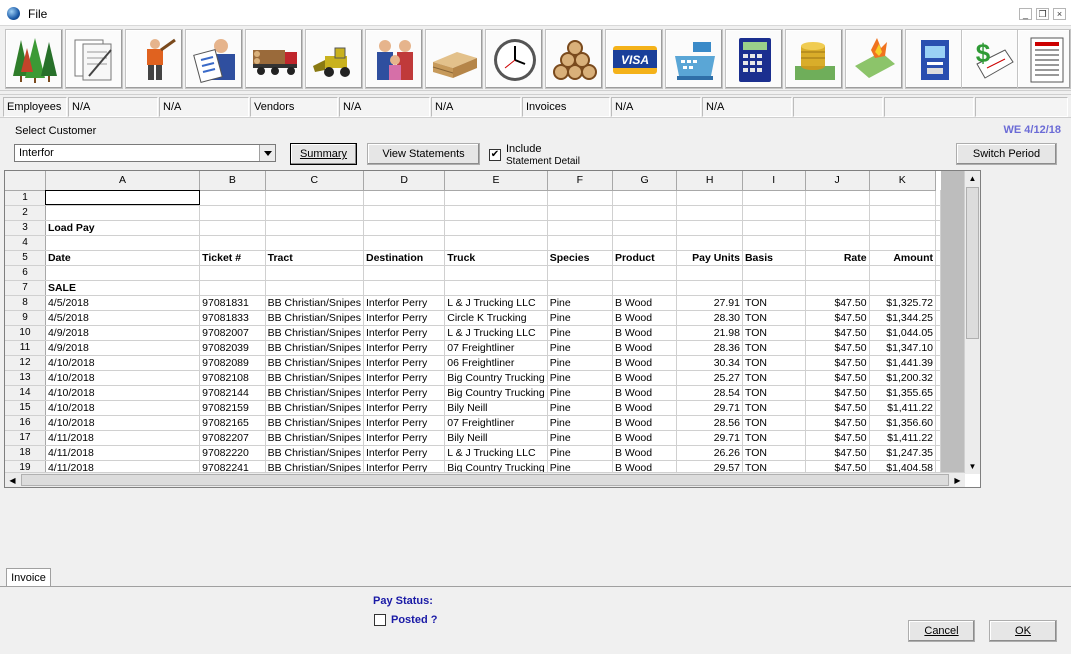 This screenshot has width=1071, height=654. What do you see at coordinates (496, 318) in the screenshot?
I see `sheet-cell: Circle K Trucking` at bounding box center [496, 318].